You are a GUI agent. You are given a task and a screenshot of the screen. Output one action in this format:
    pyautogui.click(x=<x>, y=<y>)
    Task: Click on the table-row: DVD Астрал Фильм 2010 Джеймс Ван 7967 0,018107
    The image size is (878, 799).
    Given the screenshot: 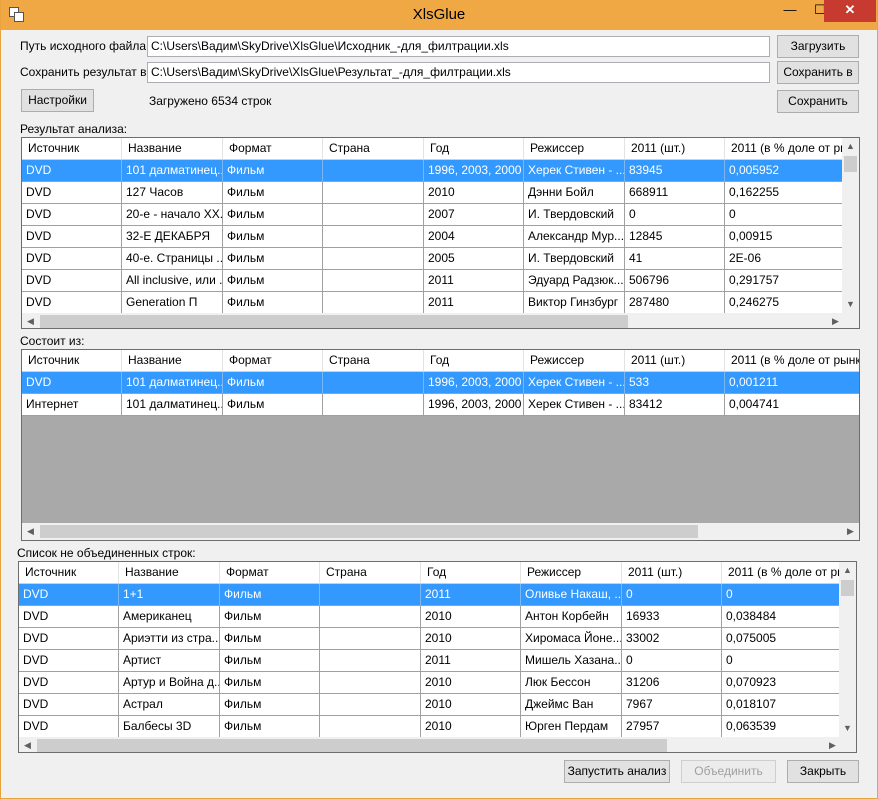 What is the action you would take?
    pyautogui.click(x=430, y=705)
    